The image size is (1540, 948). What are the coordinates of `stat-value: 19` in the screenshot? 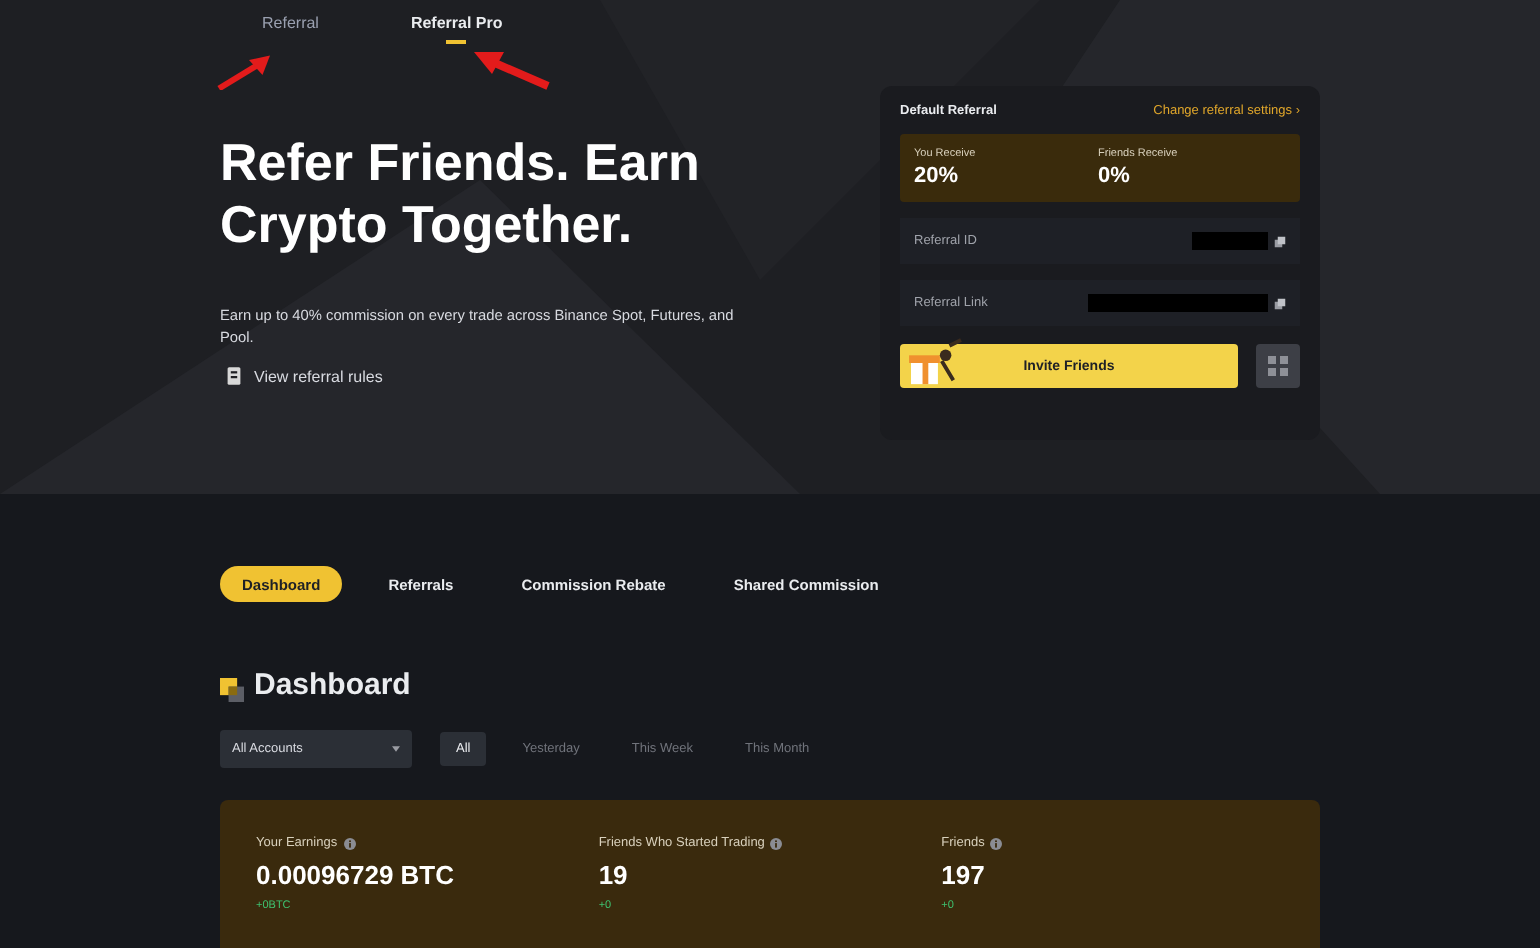 It's located at (614, 875).